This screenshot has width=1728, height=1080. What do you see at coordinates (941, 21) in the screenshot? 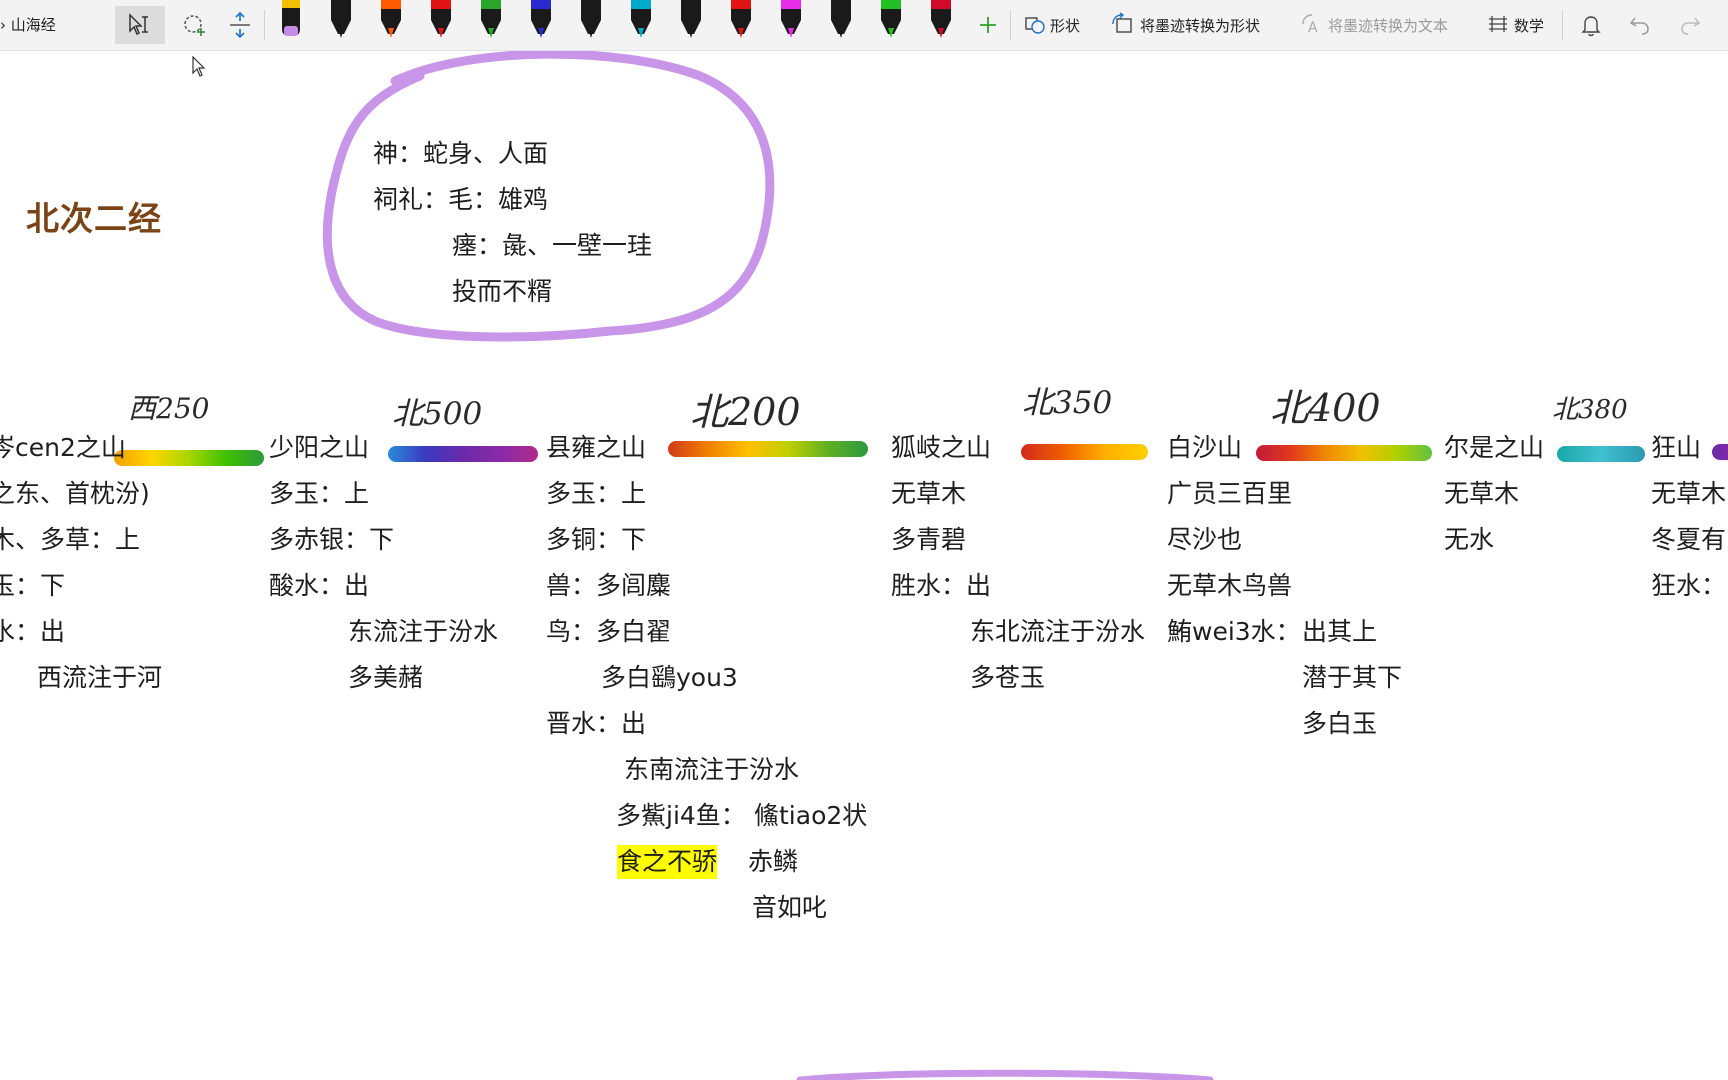
I see `pen-crimson` at bounding box center [941, 21].